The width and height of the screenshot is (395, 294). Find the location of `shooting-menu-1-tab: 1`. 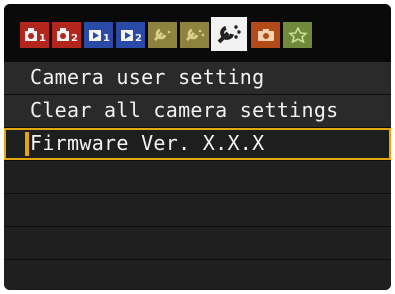

shooting-menu-1-tab: 1 is located at coordinates (34, 35).